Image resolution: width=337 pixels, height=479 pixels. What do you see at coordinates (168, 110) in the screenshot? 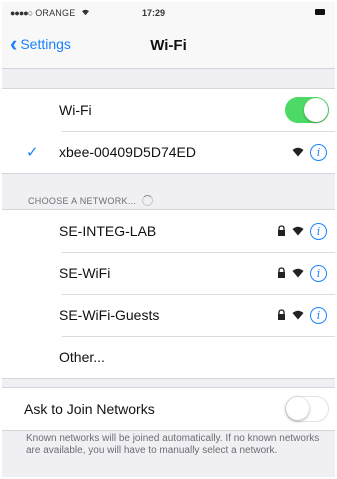
I see `wifi-toggle-row: Wi-Fi` at bounding box center [168, 110].